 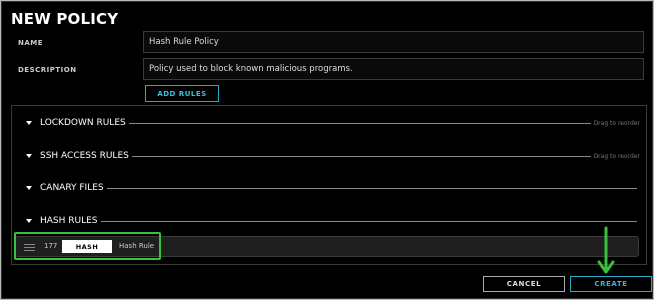 I want to click on section-hash-rules: HASH RULES, so click(x=328, y=221).